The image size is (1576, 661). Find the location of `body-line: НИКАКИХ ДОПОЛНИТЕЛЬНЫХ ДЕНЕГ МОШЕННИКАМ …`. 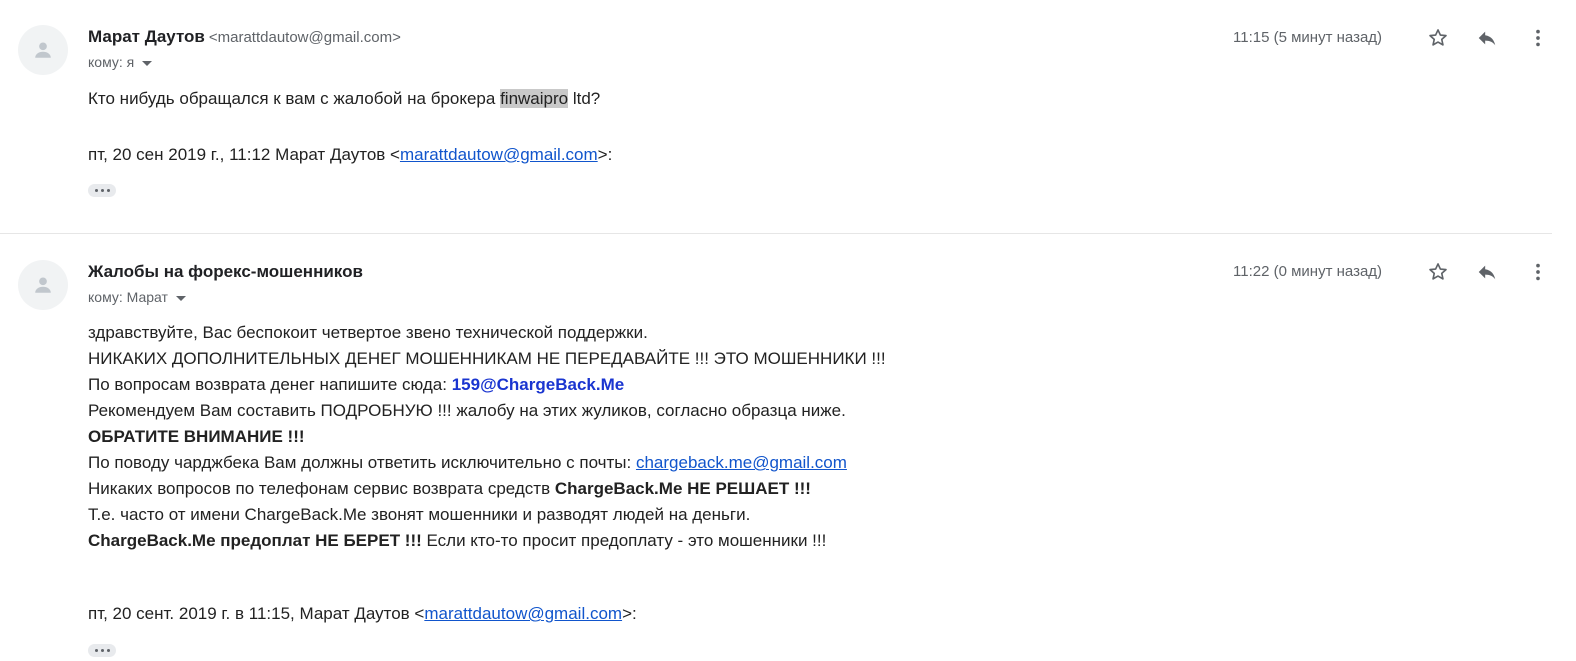

body-line: НИКАКИХ ДОПОЛНИТЕЛЬНЫХ ДЕНЕГ МОШЕННИКАМ … is located at coordinates (487, 358).